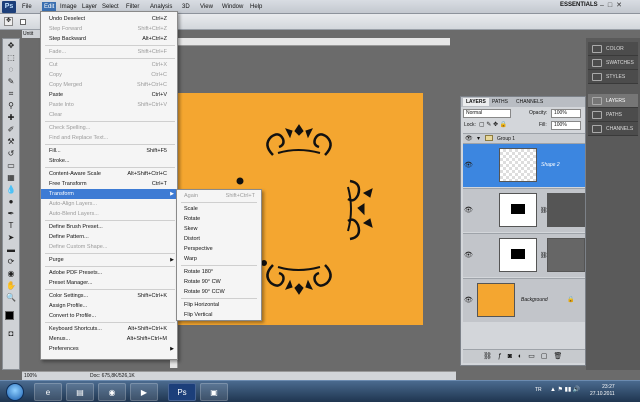 The image size is (640, 402). What do you see at coordinates (11, 130) in the screenshot?
I see `brush-tool-icon: ✐` at bounding box center [11, 130].